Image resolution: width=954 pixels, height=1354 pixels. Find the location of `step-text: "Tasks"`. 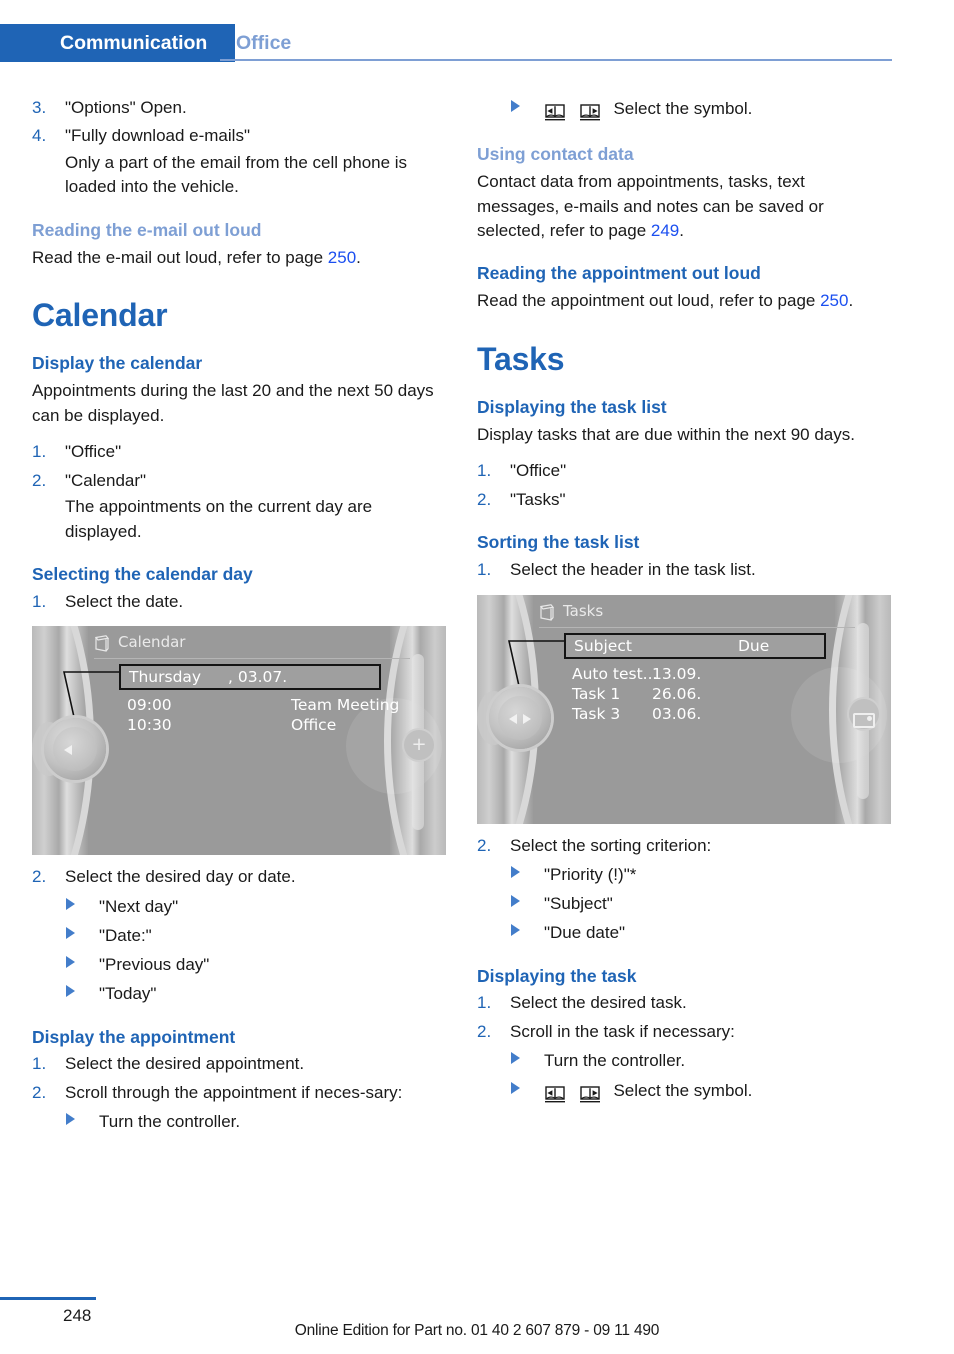

step-text: "Tasks" is located at coordinates (538, 499).